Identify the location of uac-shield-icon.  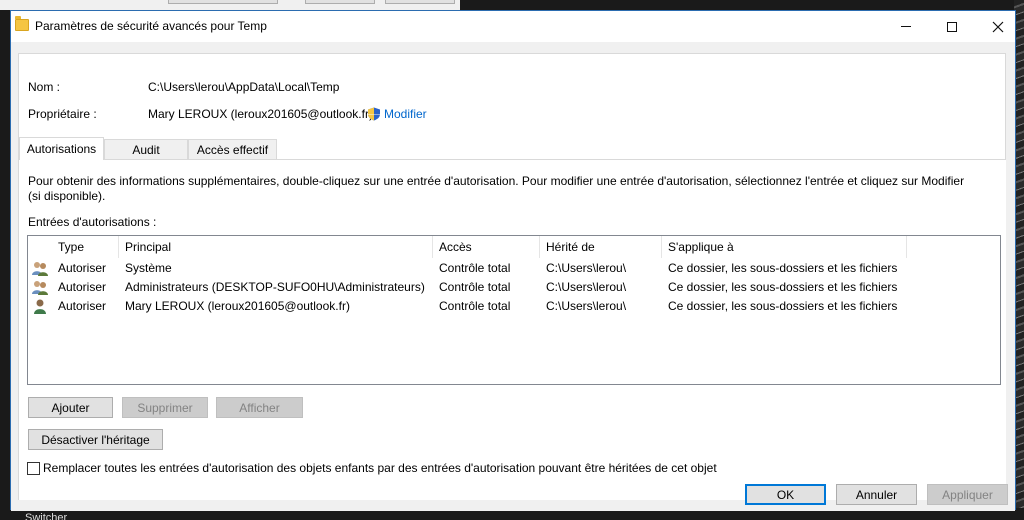
(374, 114).